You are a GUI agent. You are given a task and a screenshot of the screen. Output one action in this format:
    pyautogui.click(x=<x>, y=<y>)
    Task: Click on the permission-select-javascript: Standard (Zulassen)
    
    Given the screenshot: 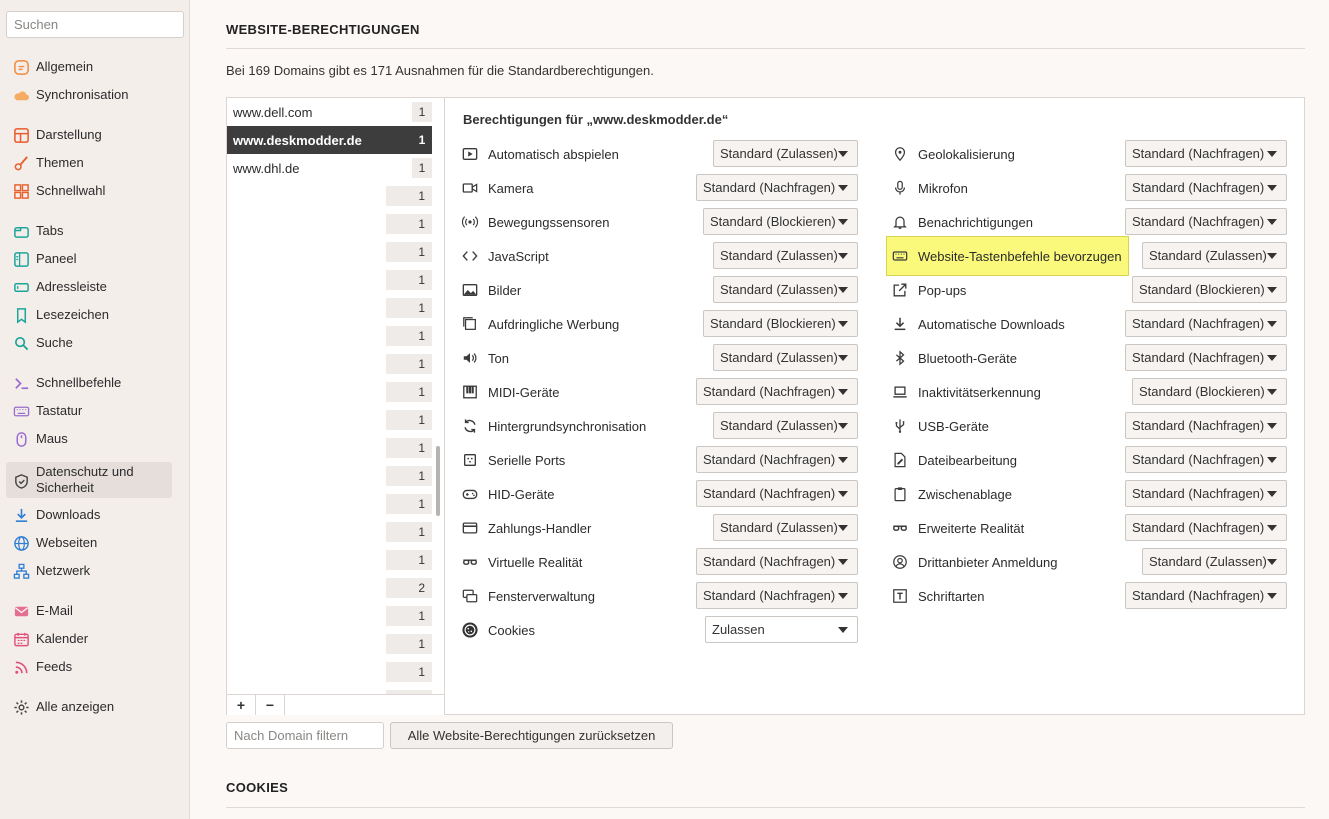 What is the action you would take?
    pyautogui.click(x=785, y=255)
    